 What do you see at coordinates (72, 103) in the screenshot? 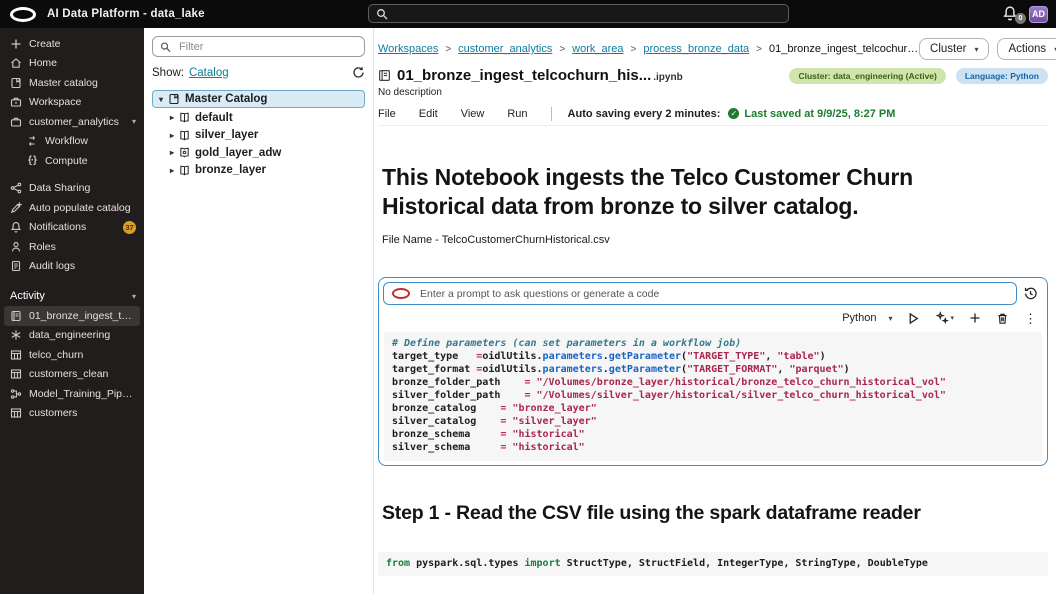
I see `sidebar-item-workspace: Workspace` at bounding box center [72, 103].